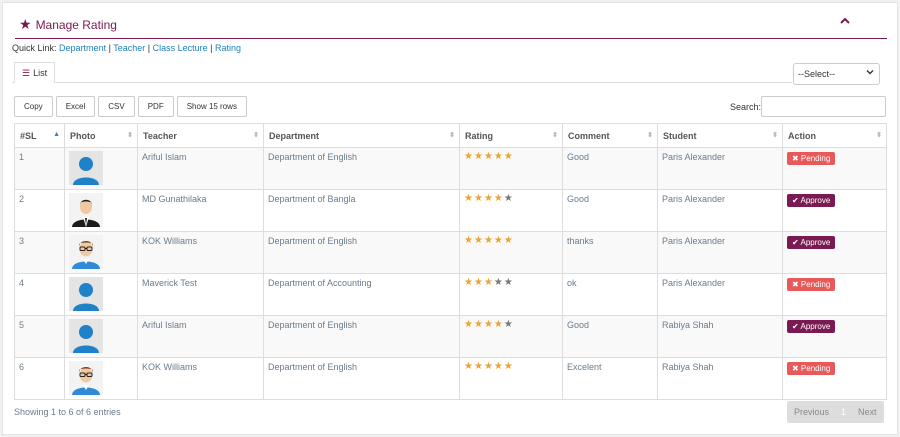  Describe the element at coordinates (200, 294) in the screenshot. I see `cell-teacher: Maverick Test` at that location.